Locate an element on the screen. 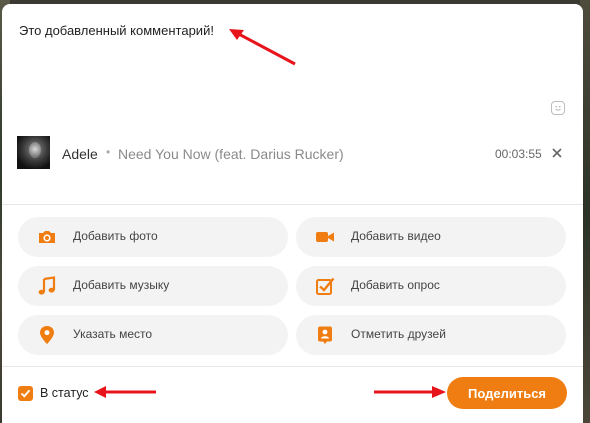 The width and height of the screenshot is (590, 423). comment-text: Это добавленный комментарий! is located at coordinates (116, 30).